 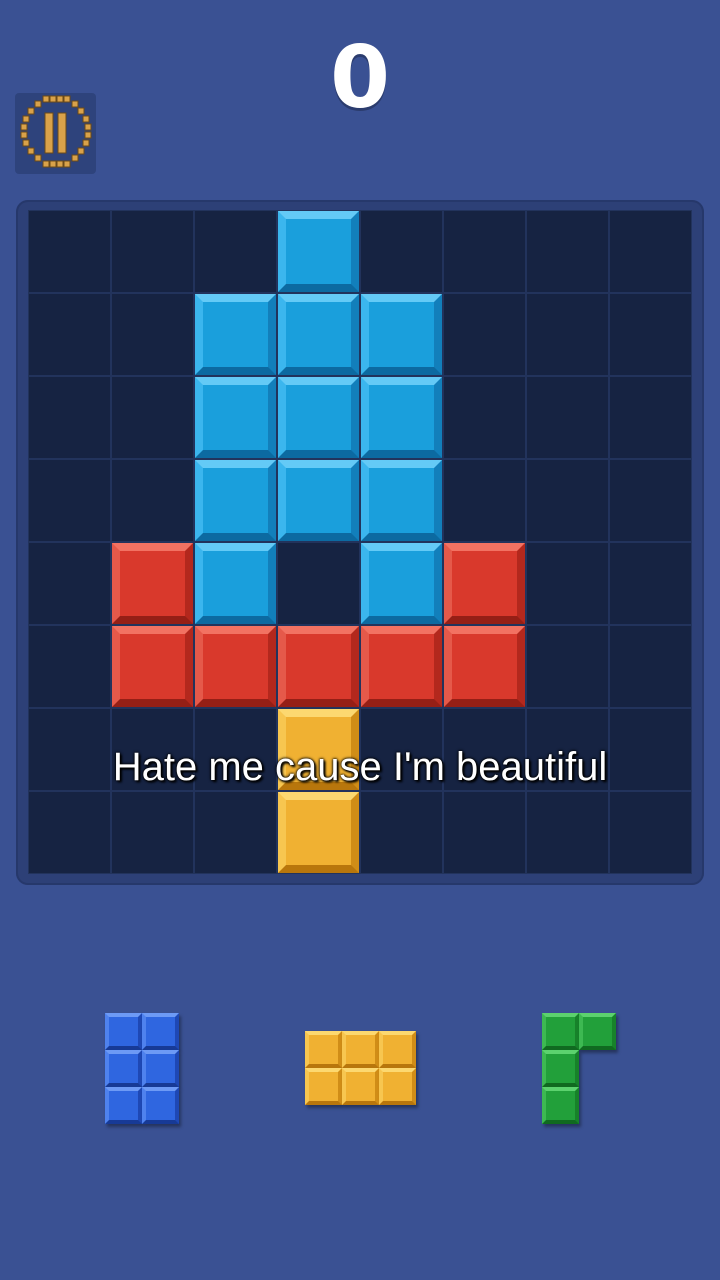 I want to click on pause-button, so click(x=55, y=133).